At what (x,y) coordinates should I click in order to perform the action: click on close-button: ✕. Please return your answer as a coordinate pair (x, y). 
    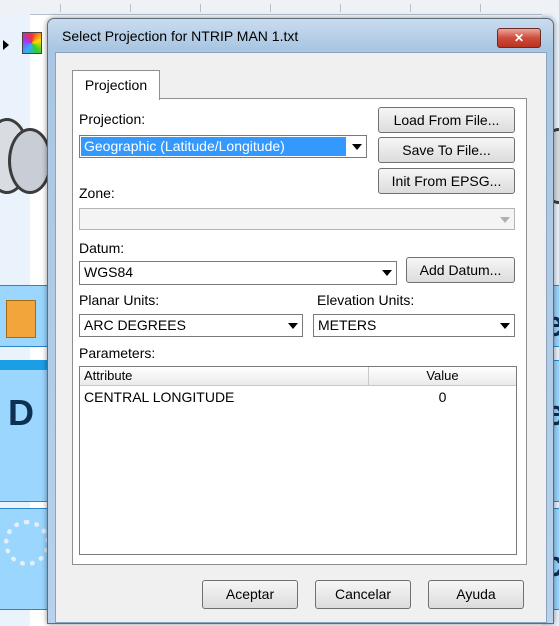
    Looking at the image, I should click on (519, 38).